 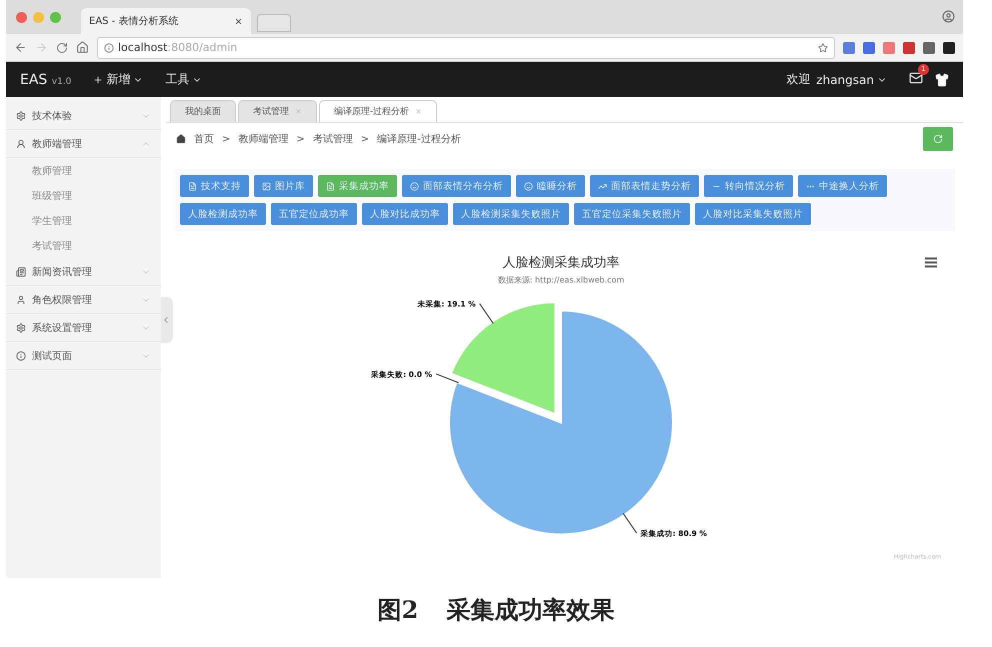 What do you see at coordinates (561, 280) in the screenshot?
I see `chart-subtitle: 数据来源: http://eas.xlbweb.com` at bounding box center [561, 280].